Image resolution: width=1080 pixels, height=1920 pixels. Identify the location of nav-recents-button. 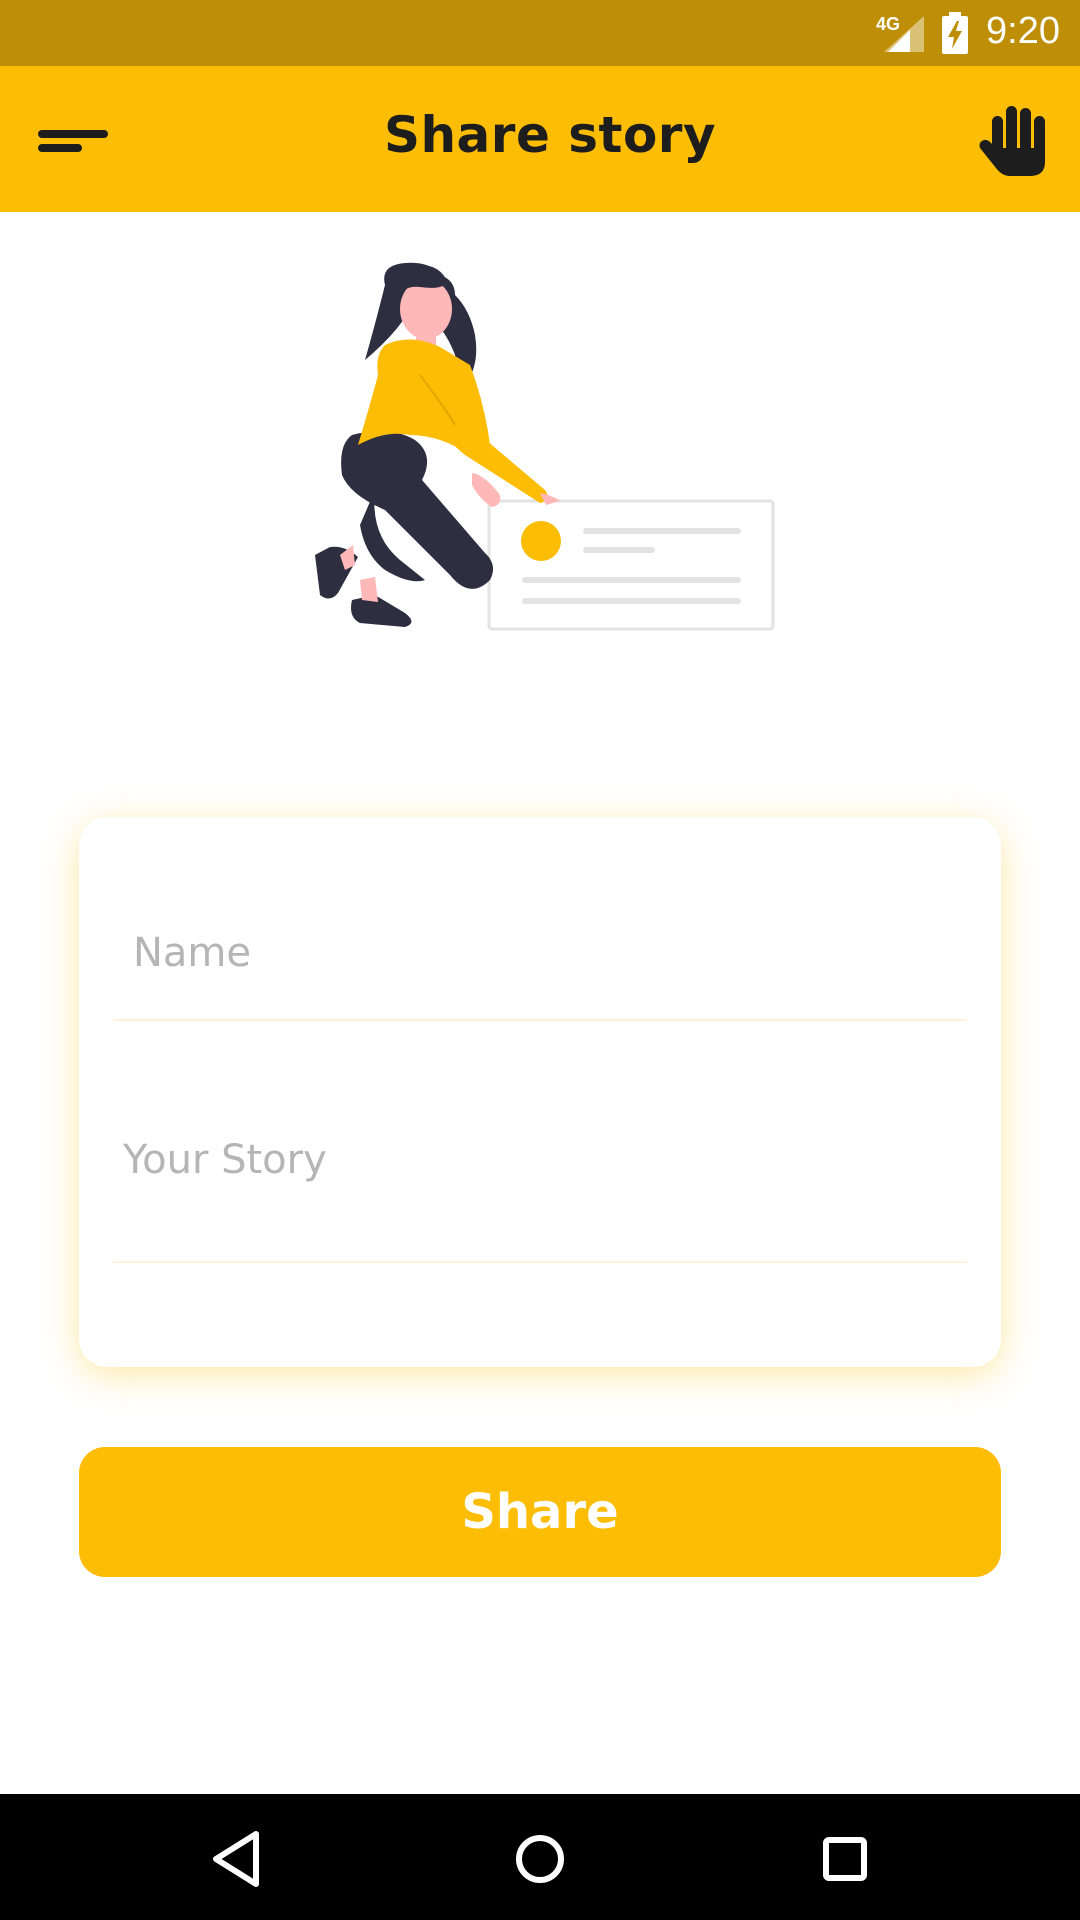
(845, 1859).